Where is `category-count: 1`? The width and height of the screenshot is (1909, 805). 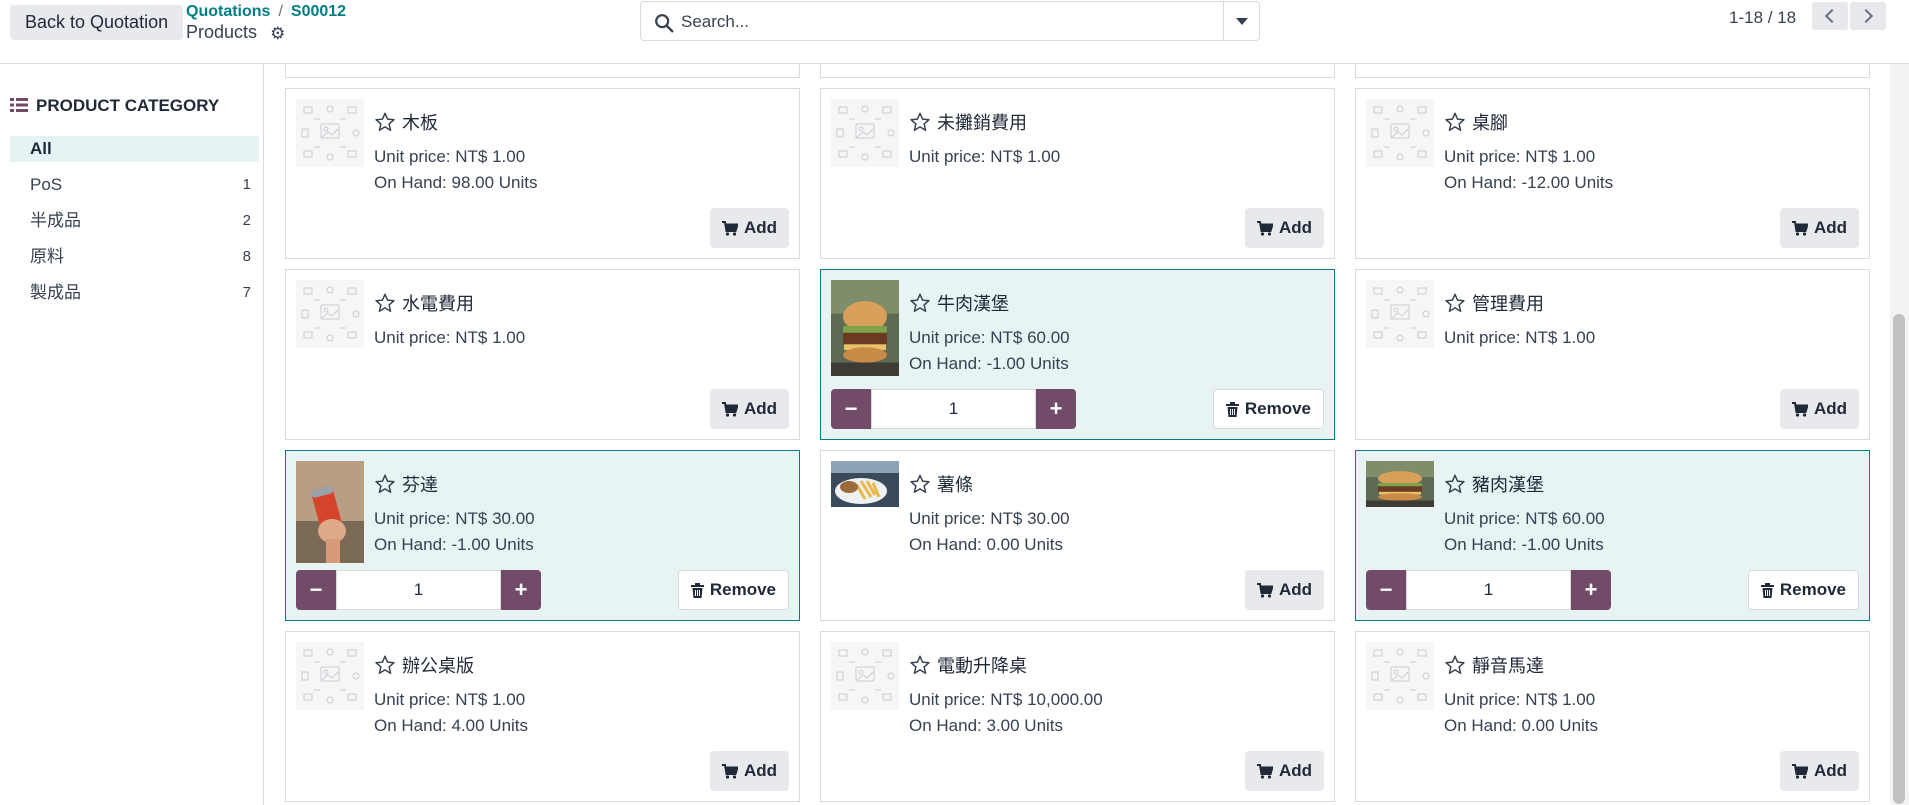 category-count: 1 is located at coordinates (246, 184).